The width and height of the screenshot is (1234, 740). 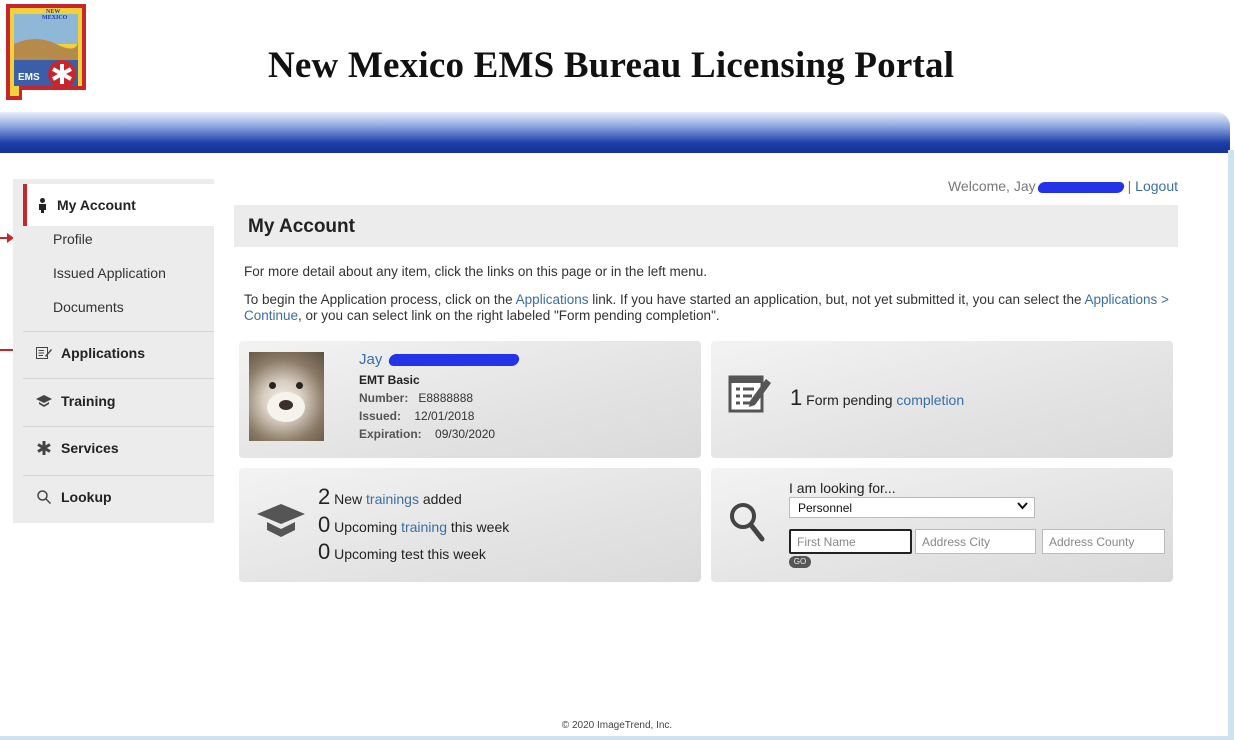 I want to click on profile-name: Jay, so click(x=441, y=359).